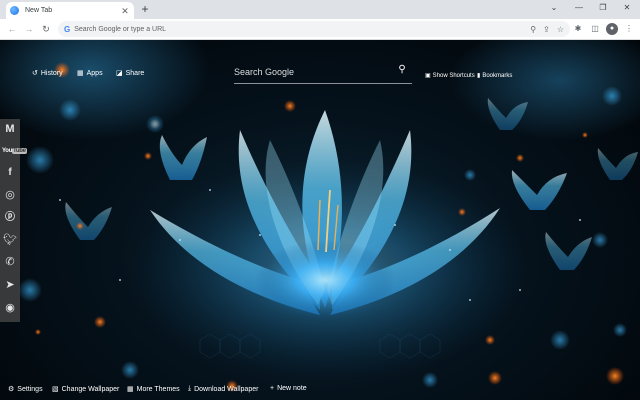 The height and width of the screenshot is (400, 640). Describe the element at coordinates (119, 73) in the screenshot. I see `share-icon: ◪` at that location.